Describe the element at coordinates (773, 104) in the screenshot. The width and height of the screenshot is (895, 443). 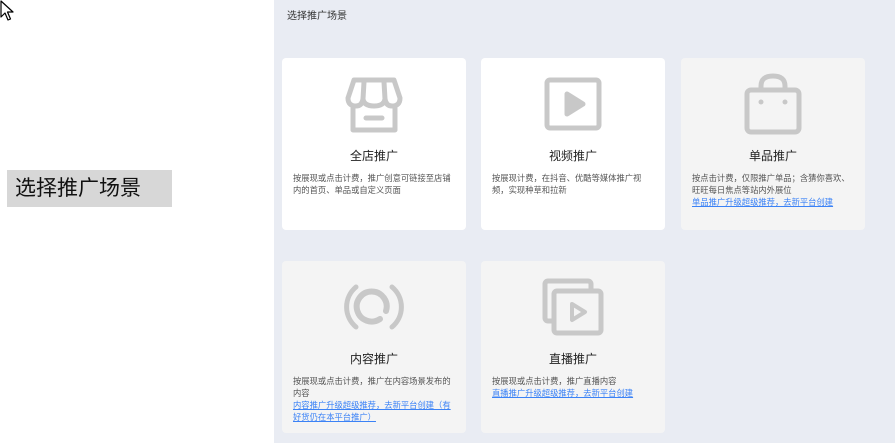
I see `shopping-bag-icon` at that location.